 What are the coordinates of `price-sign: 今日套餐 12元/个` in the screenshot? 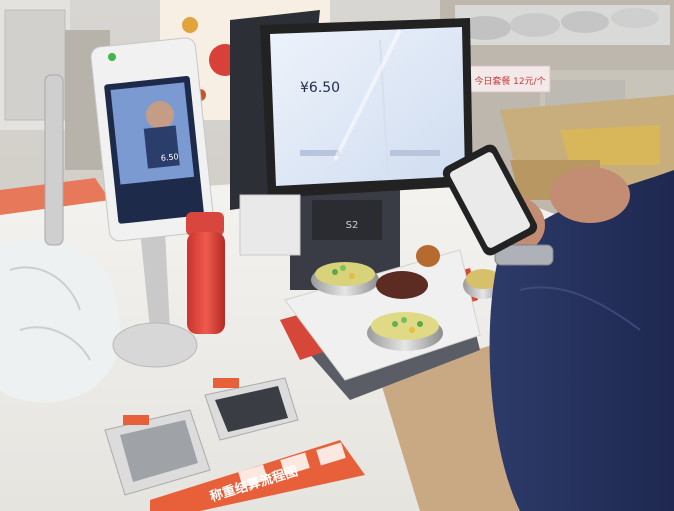 It's located at (510, 79).